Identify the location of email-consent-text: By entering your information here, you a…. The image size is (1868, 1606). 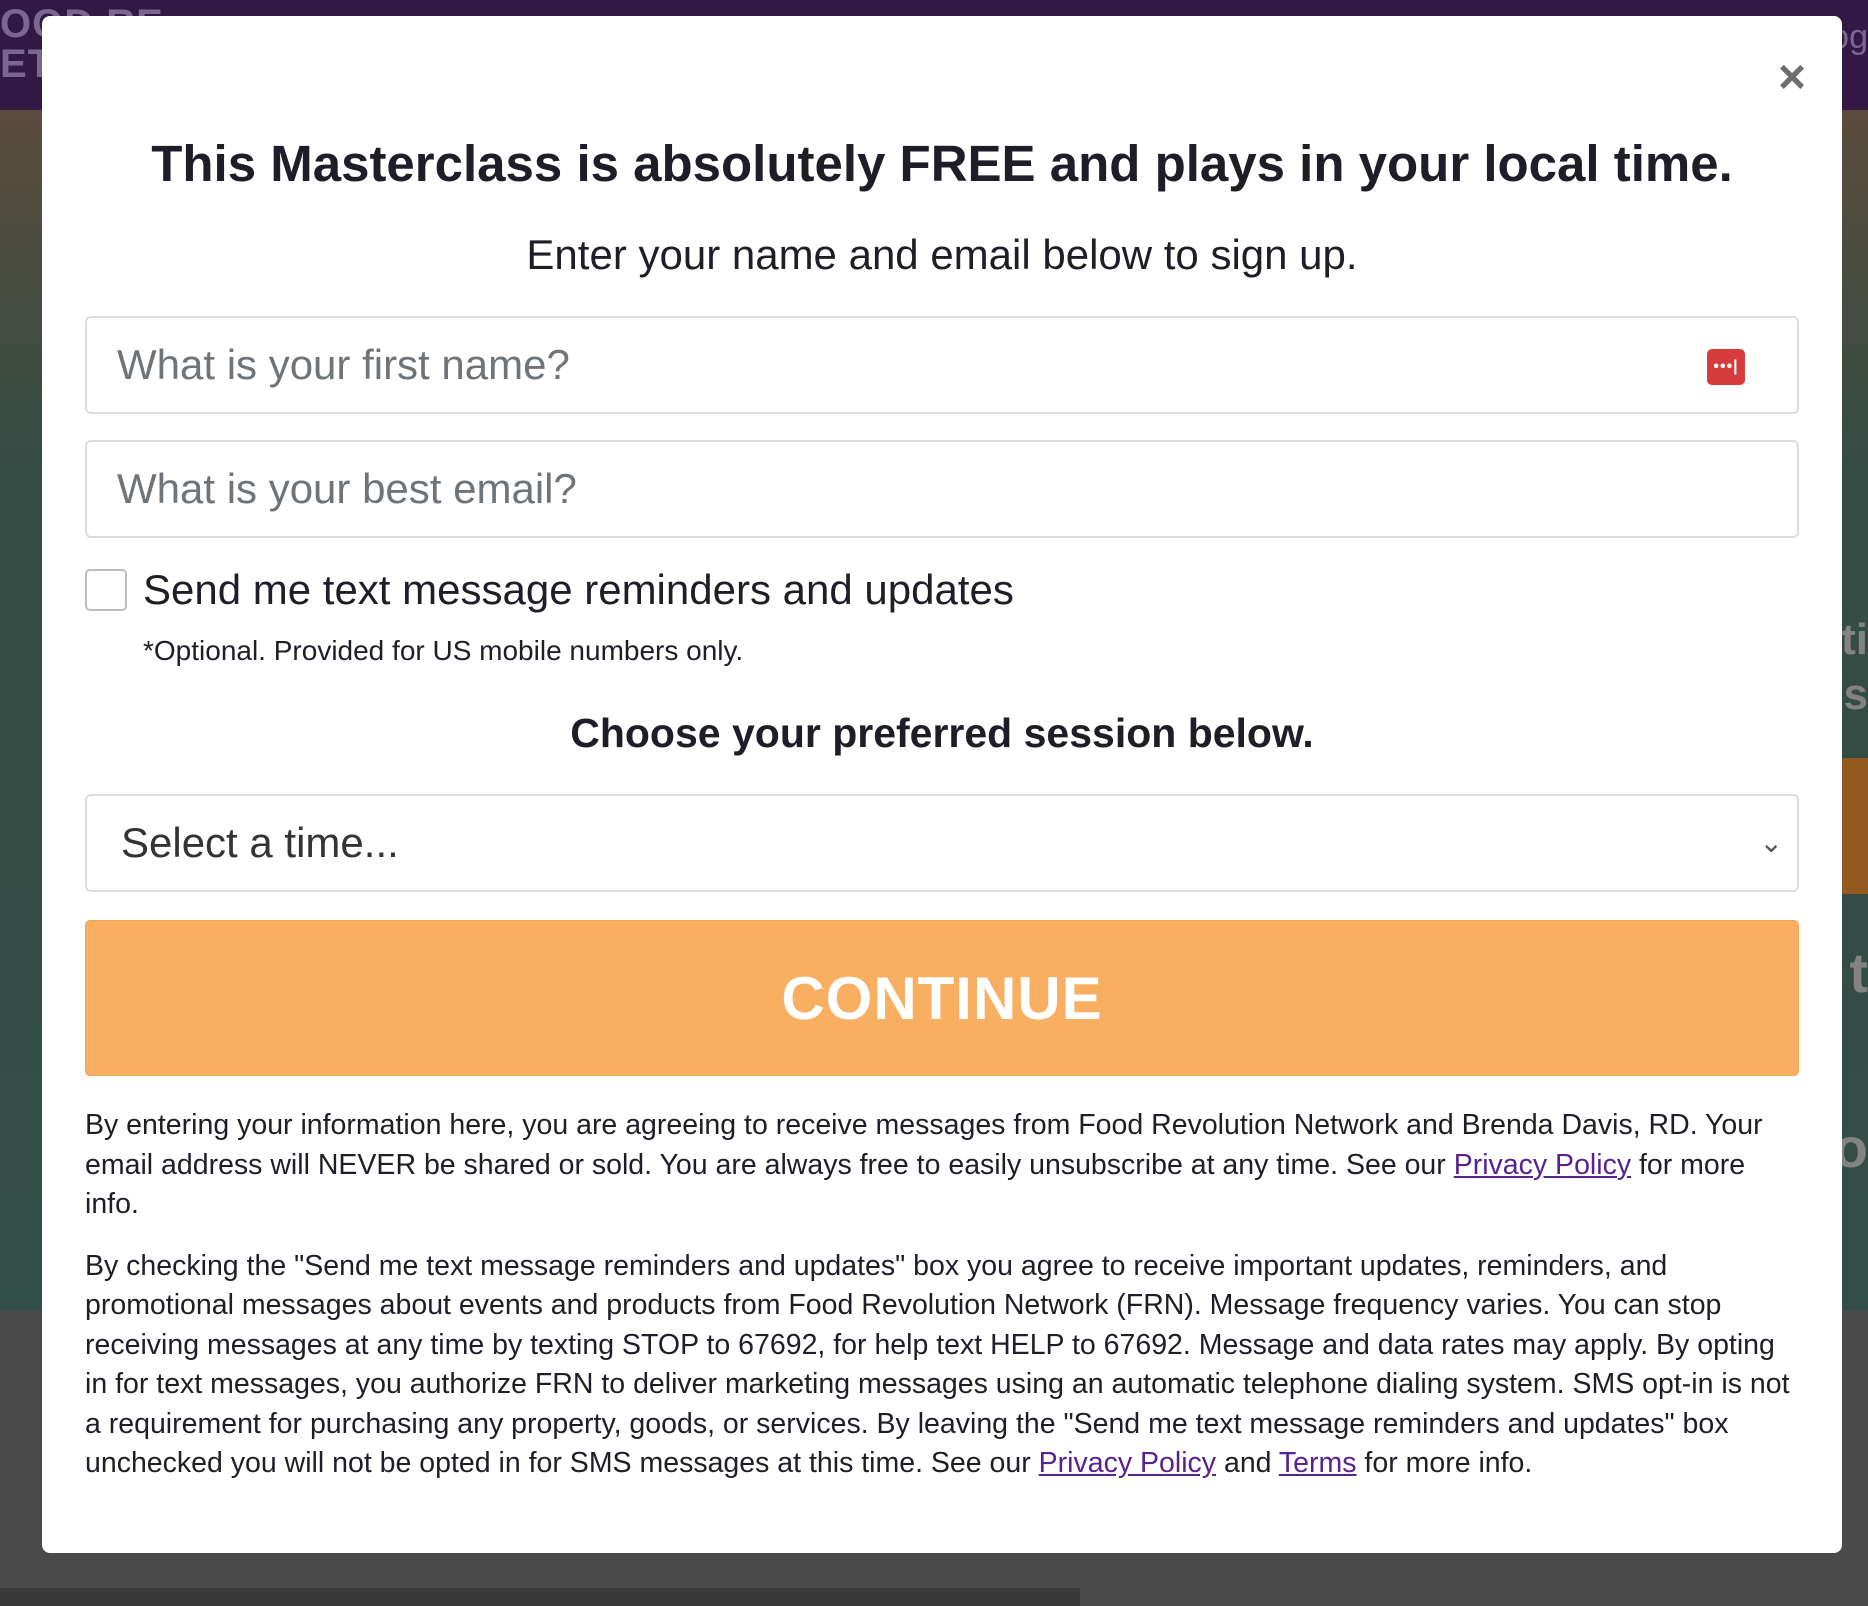
(942, 1165).